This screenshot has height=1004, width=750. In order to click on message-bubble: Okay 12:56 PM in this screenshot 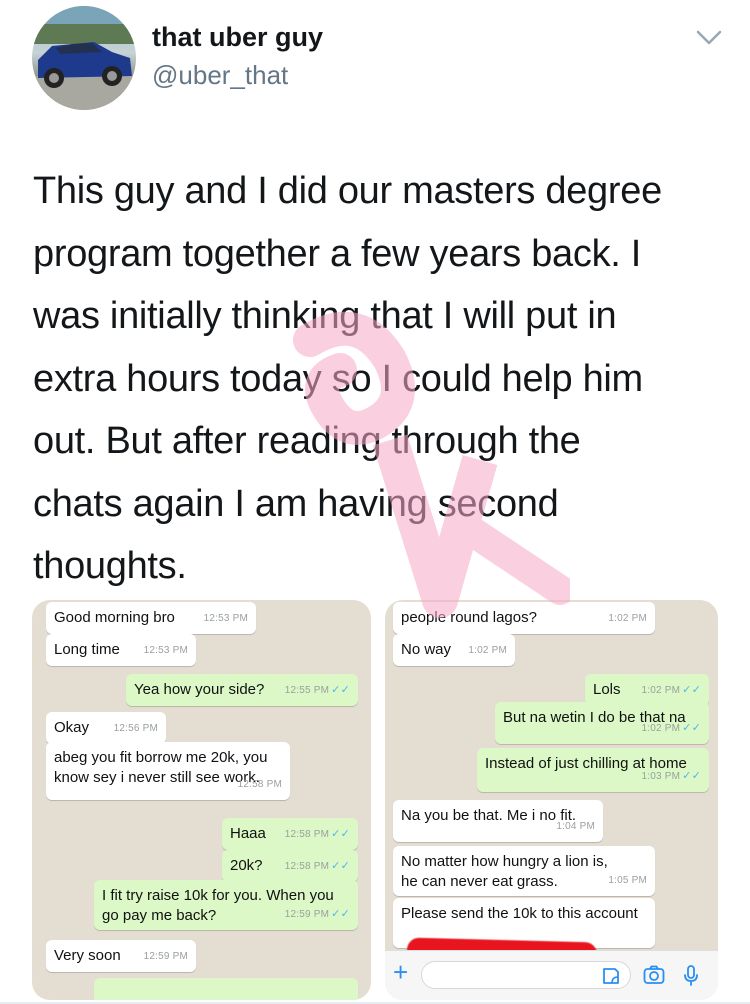, I will do `click(106, 728)`.